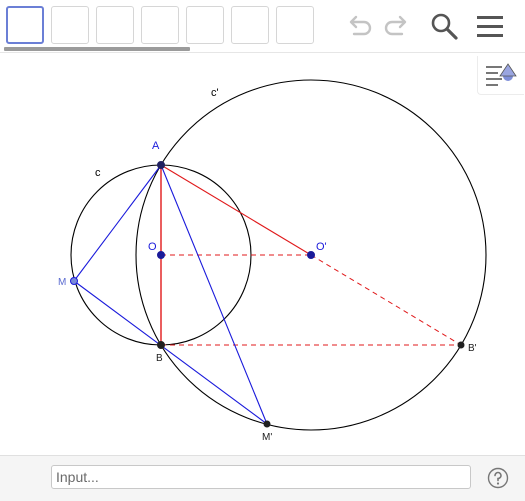 This screenshot has height=501, width=525. What do you see at coordinates (98, 173) in the screenshot?
I see `label-circle-c: c` at bounding box center [98, 173].